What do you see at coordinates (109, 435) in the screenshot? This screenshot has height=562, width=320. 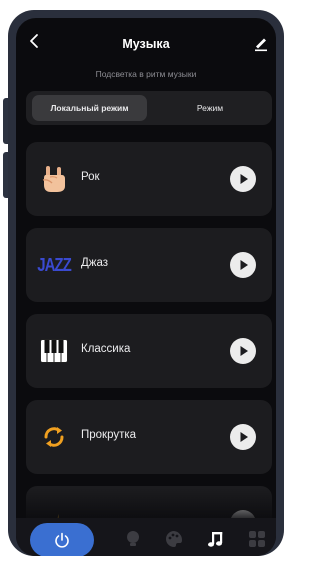 I see `music-mode-label: Прокрутка` at bounding box center [109, 435].